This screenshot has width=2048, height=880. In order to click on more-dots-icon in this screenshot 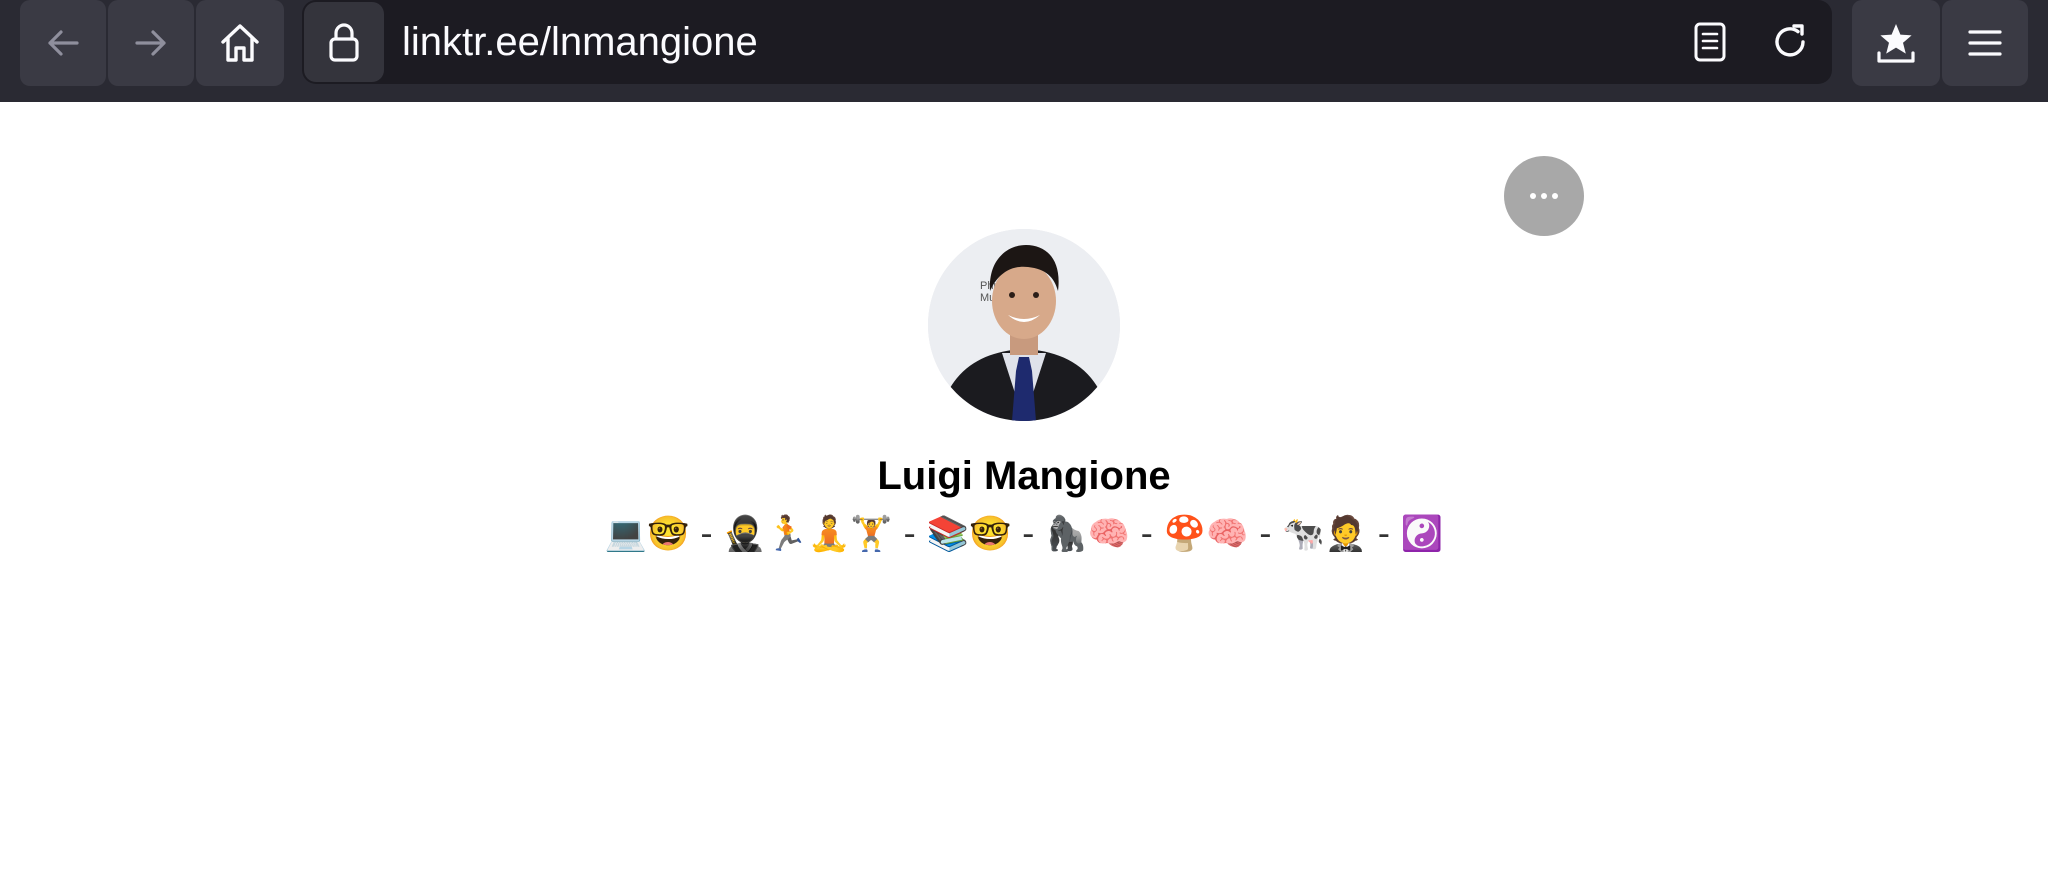, I will do `click(1533, 196)`.